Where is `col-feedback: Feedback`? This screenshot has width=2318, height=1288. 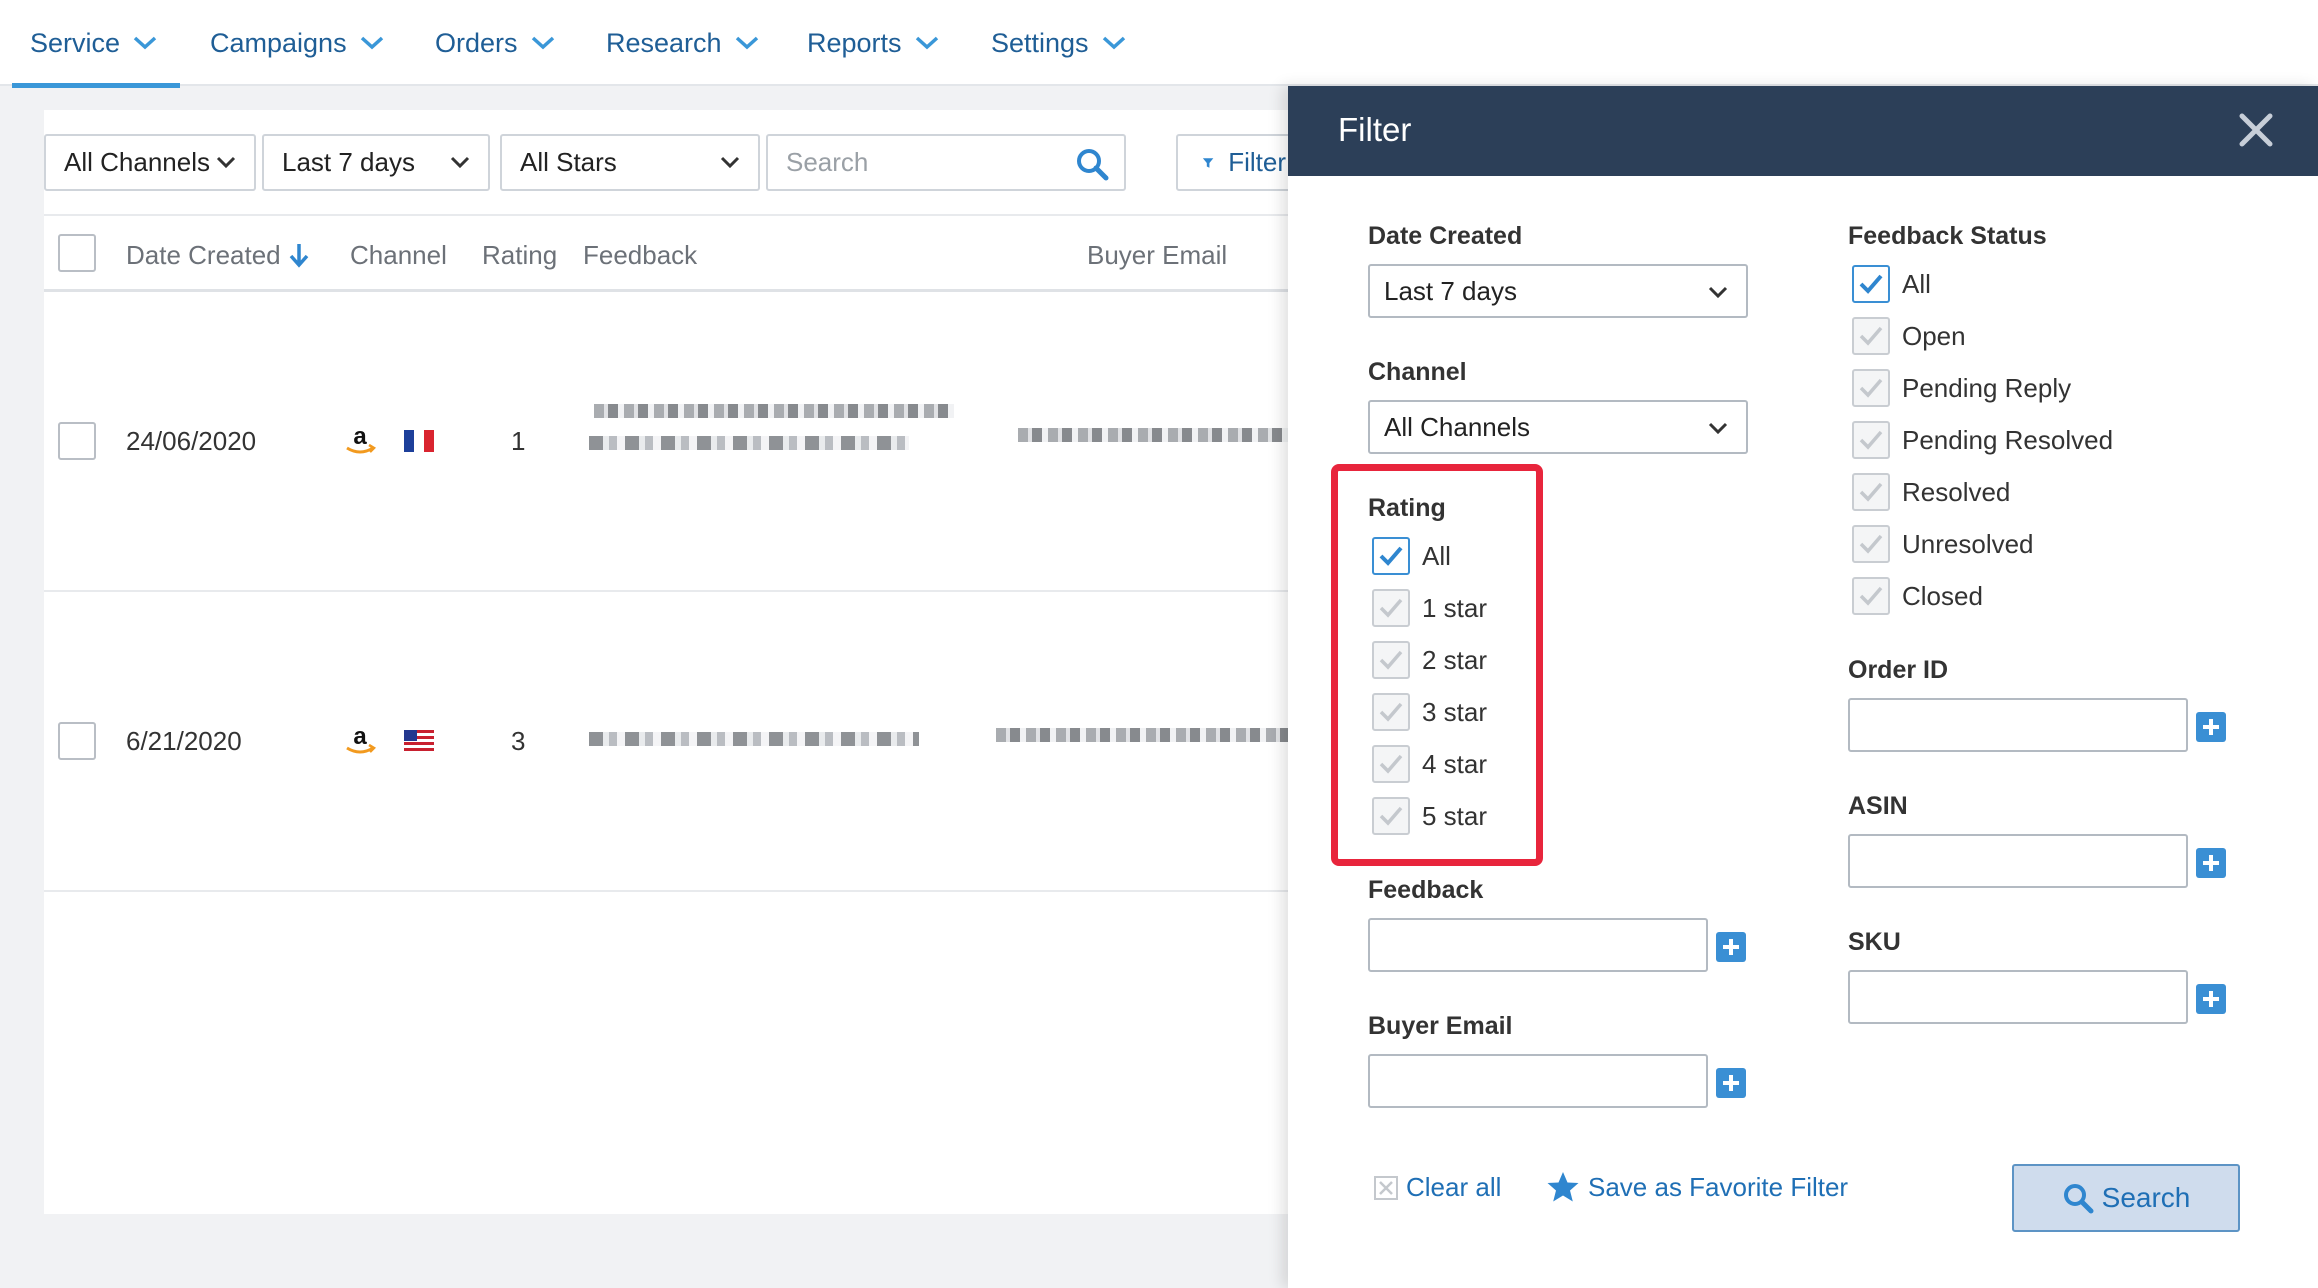
col-feedback: Feedback is located at coordinates (640, 255).